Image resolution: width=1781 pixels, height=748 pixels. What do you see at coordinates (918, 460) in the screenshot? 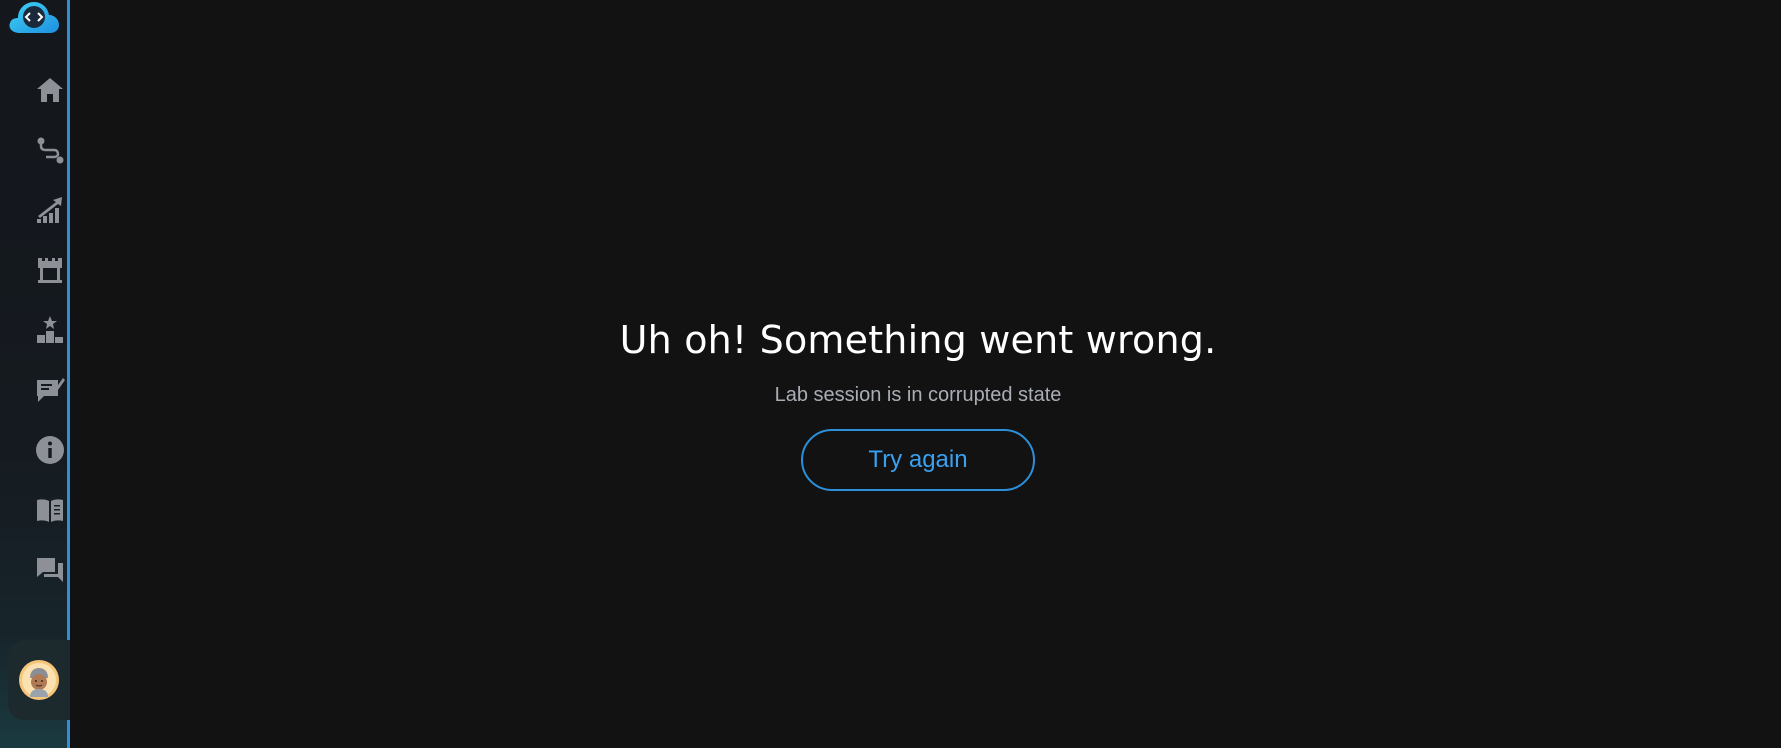
I see `try-again-button: Try again` at bounding box center [918, 460].